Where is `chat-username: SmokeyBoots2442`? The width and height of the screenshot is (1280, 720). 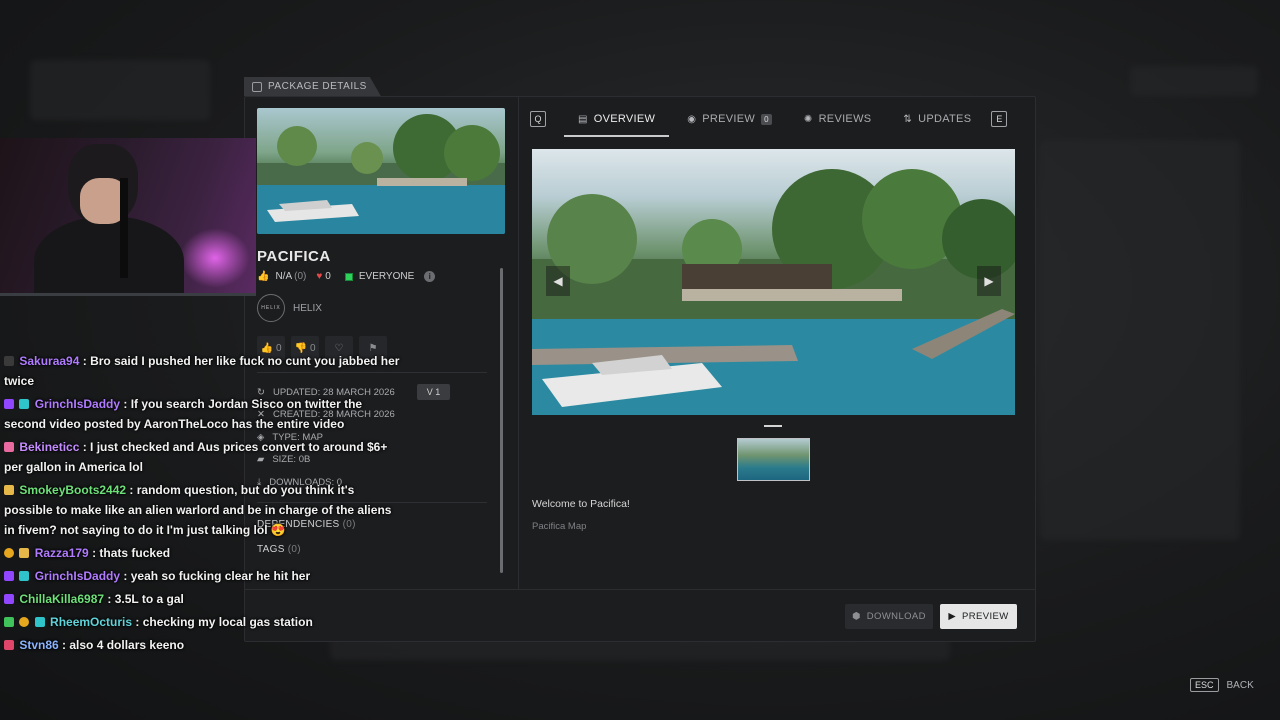 chat-username: SmokeyBoots2442 is located at coordinates (73, 490).